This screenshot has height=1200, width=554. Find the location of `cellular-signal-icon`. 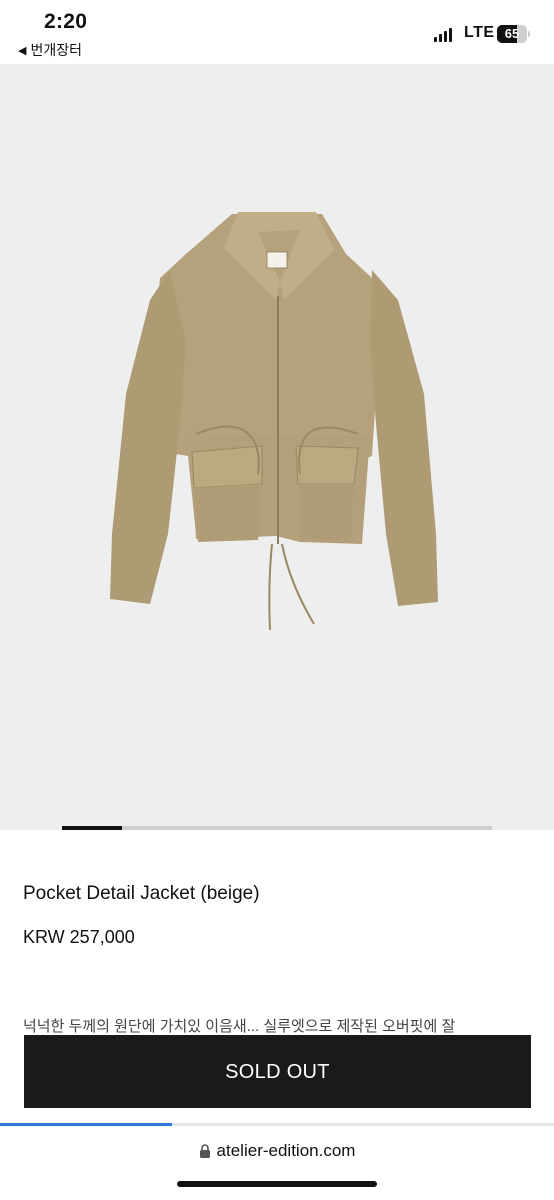

cellular-signal-icon is located at coordinates (443, 34).